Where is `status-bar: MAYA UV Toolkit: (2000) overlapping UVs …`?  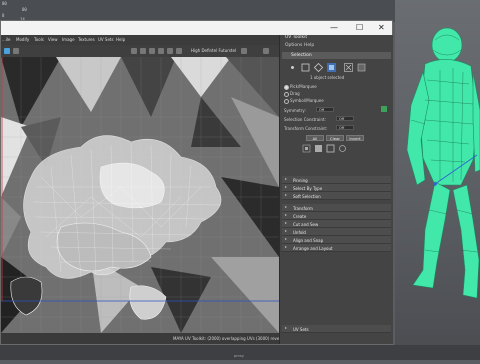
status-bar: MAYA UV Toolkit: (2000) overlapping UVs … is located at coordinates (149, 338).